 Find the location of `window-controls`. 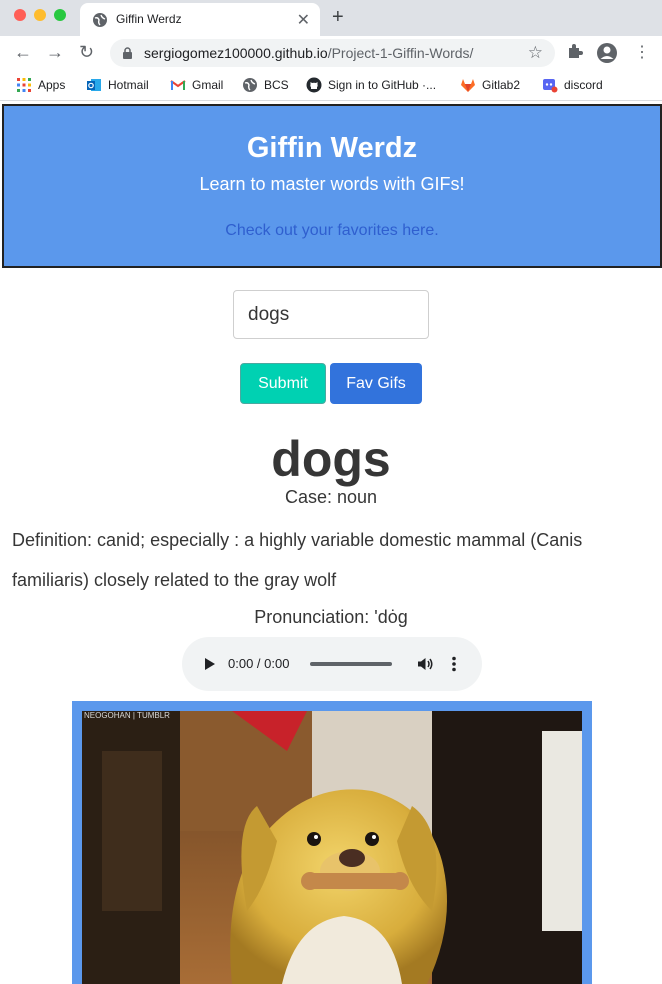

window-controls is located at coordinates (40, 15).